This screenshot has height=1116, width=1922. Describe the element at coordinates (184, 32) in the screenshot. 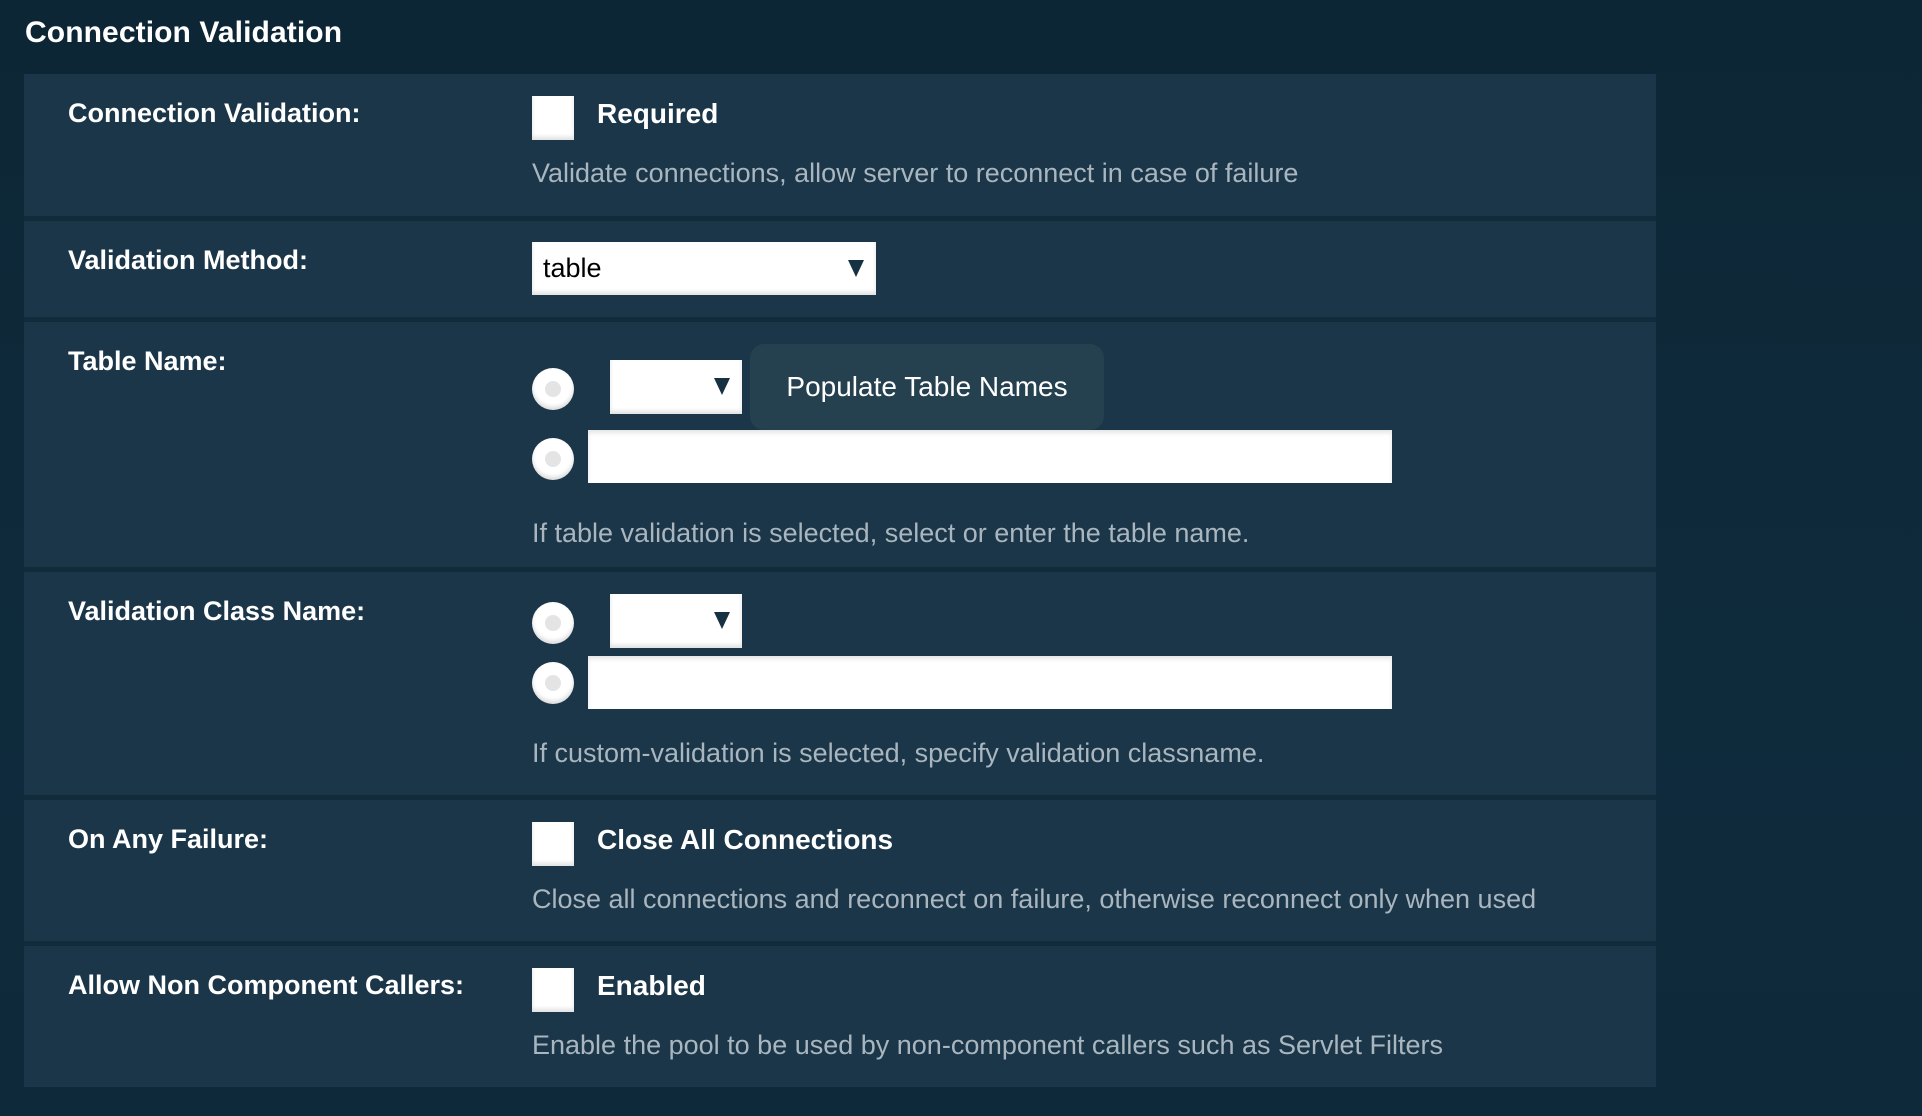

I see `section-title: Connection Validation` at that location.